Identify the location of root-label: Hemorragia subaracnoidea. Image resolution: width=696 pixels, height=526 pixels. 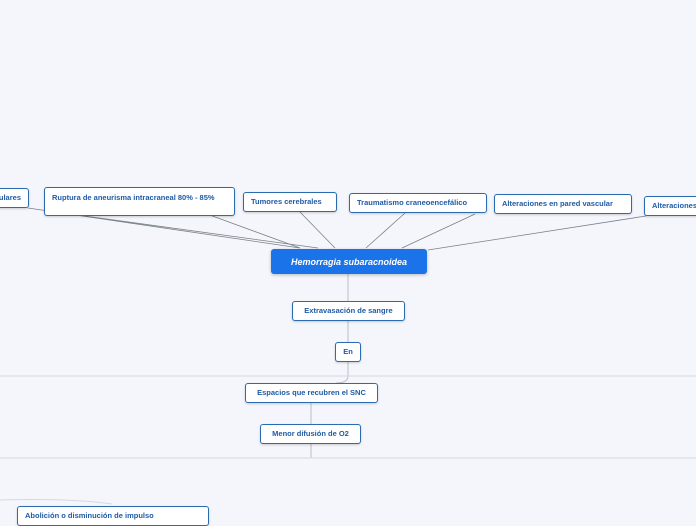
(349, 261).